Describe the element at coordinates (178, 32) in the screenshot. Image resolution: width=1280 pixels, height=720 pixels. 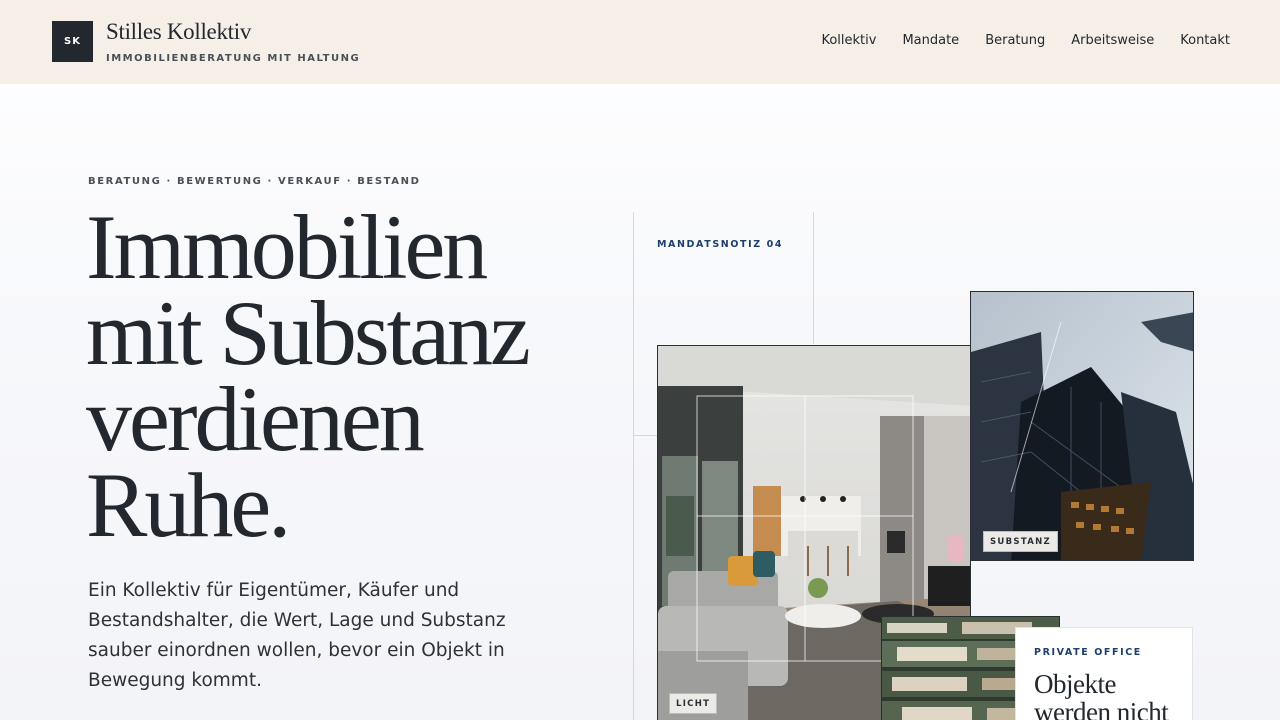
I see `brand-name: Stilles Kollektiv` at that location.